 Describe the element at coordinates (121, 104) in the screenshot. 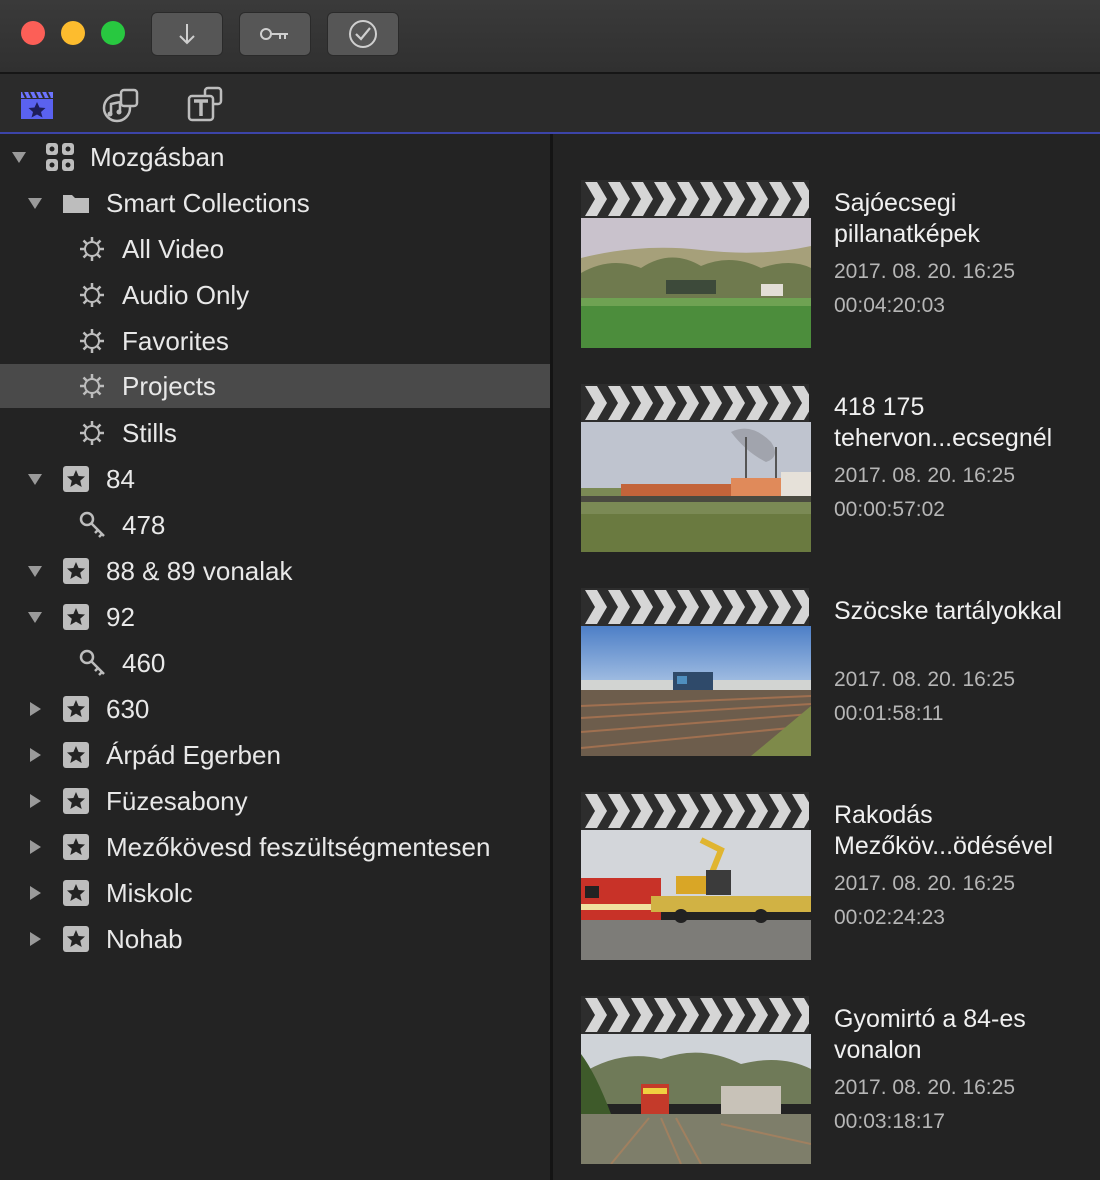

I see `music-photo-icon` at that location.